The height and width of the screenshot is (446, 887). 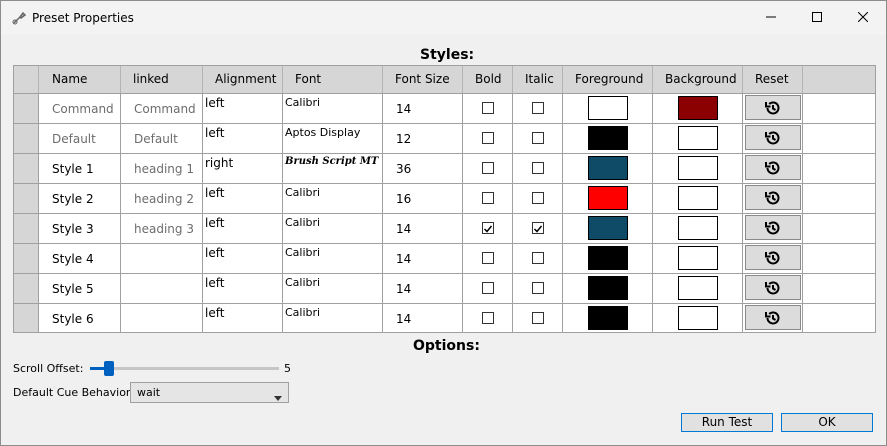 I want to click on name-cell: Style 4, so click(x=80, y=258).